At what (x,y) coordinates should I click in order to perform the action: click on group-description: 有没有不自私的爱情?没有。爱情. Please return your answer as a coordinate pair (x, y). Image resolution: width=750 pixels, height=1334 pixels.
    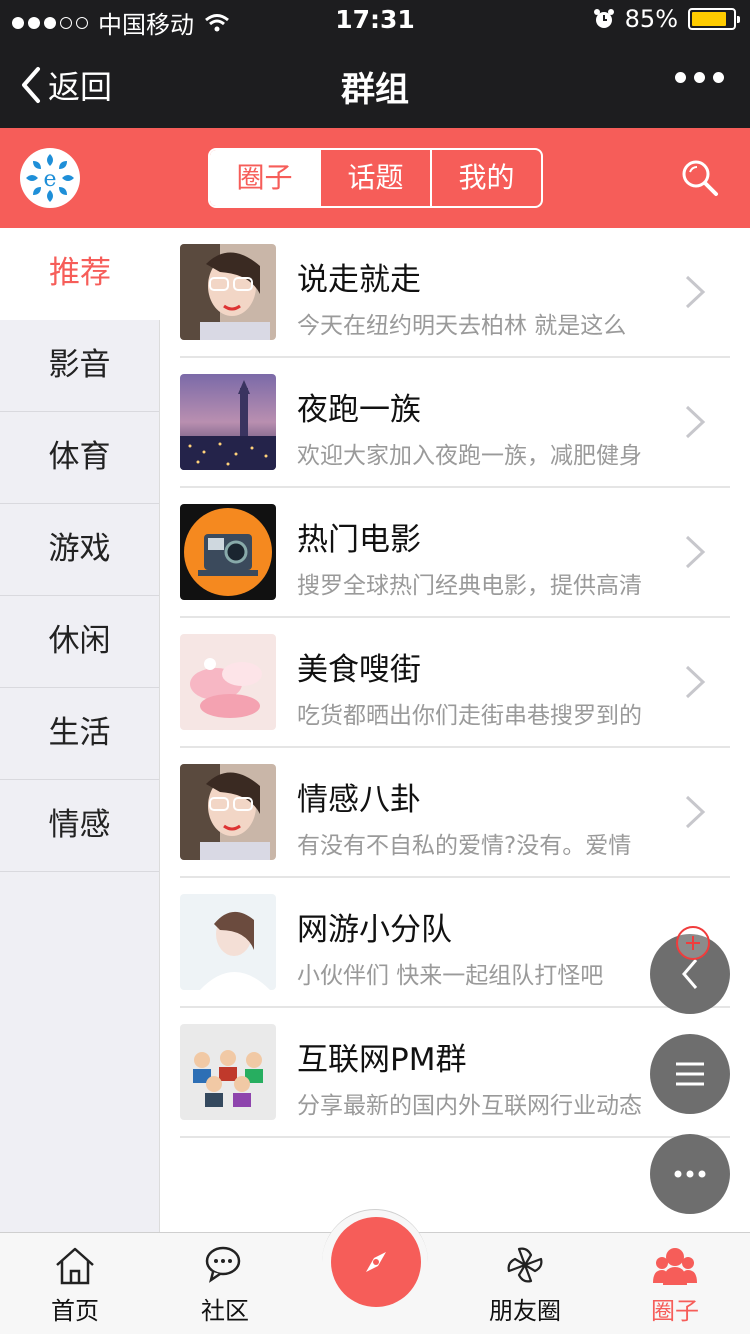
    Looking at the image, I should click on (464, 846).